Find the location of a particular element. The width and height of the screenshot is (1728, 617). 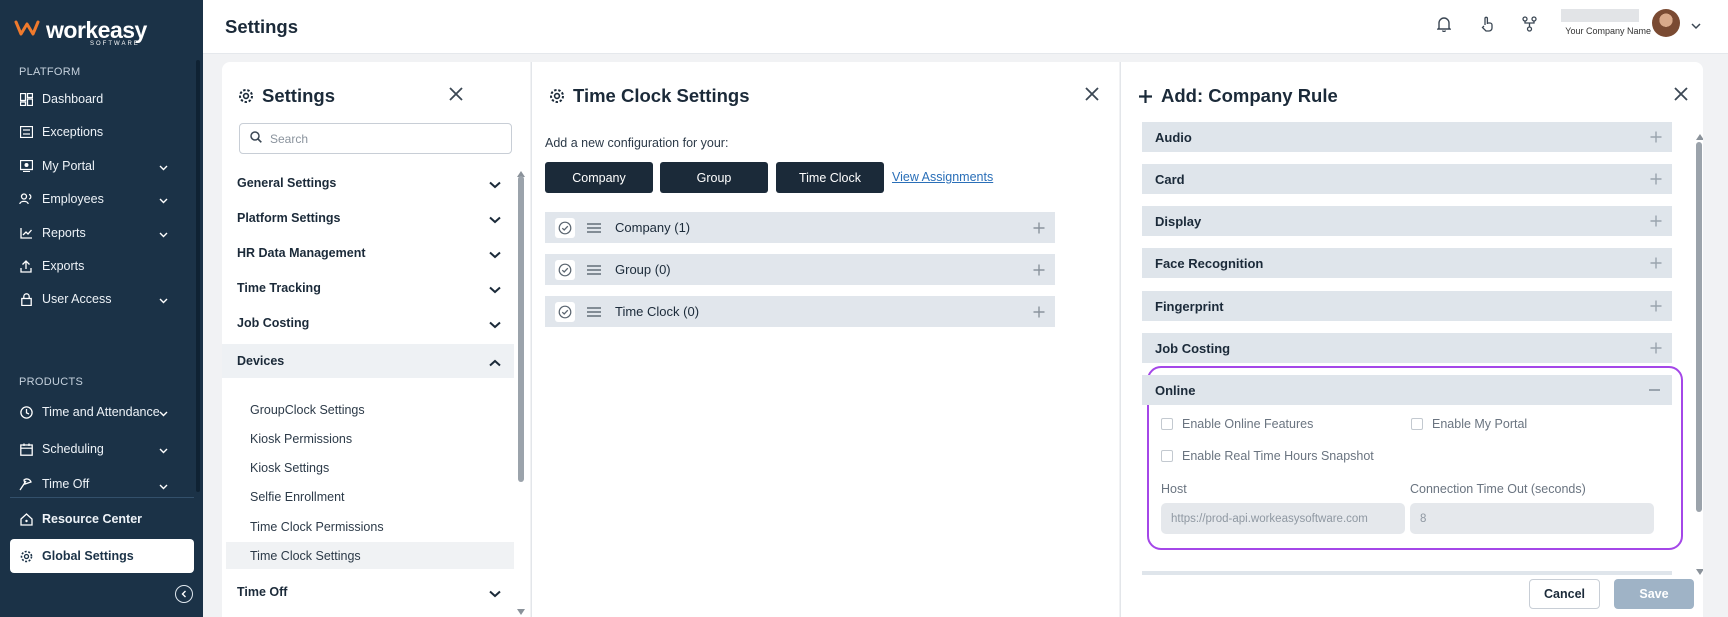

nav-item-time-and-attendance: Time and Attendance is located at coordinates (102, 412).